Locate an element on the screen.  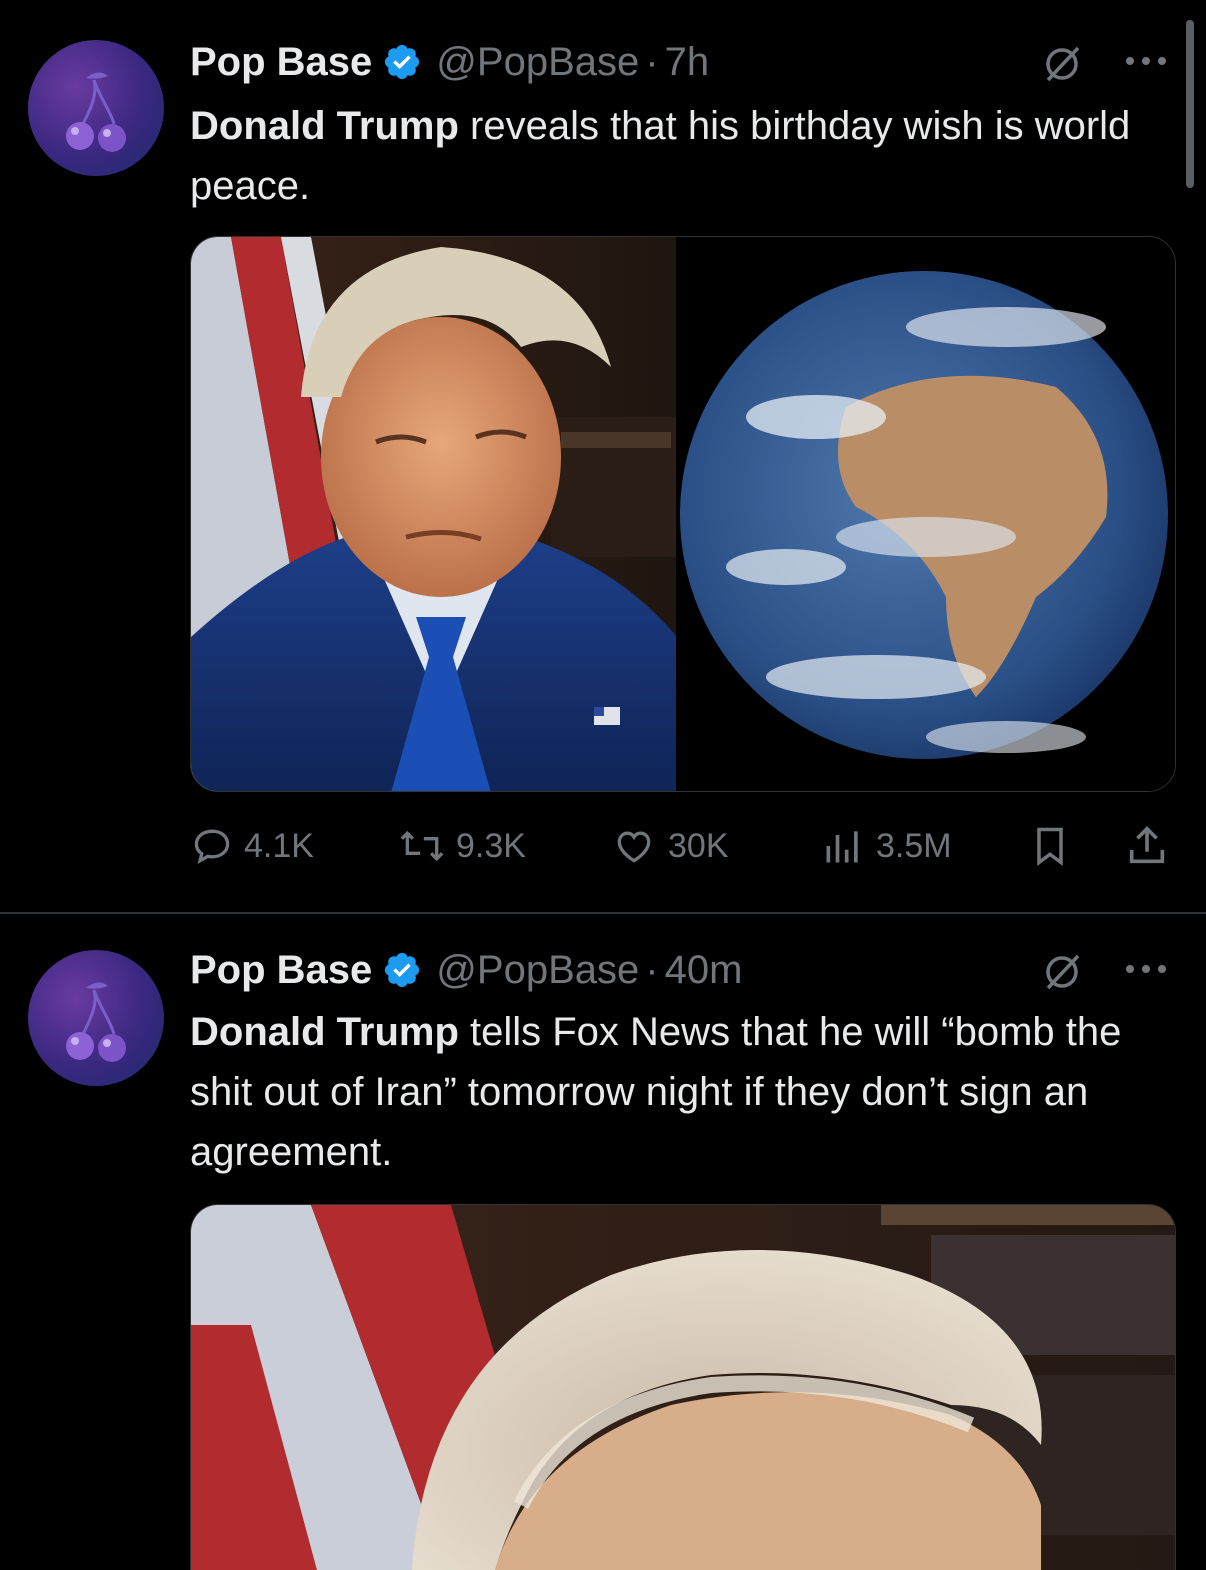
like-icon is located at coordinates (634, 847).